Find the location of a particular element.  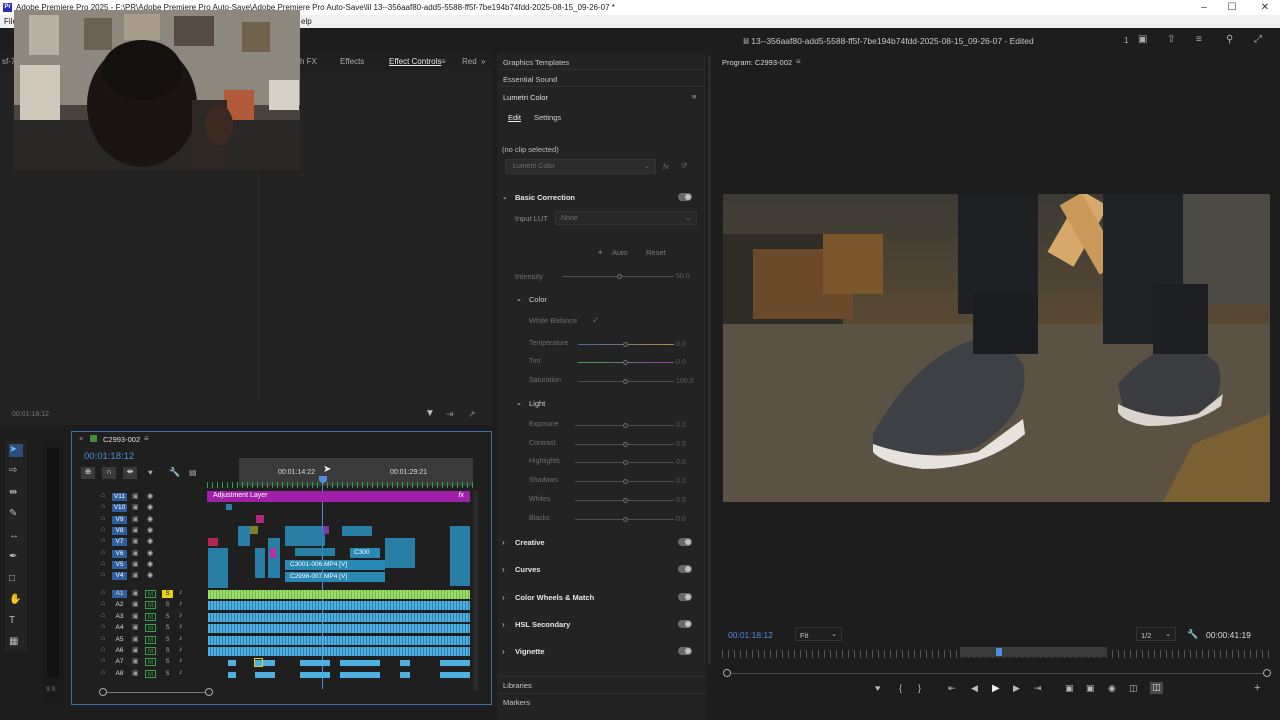

audio-track-label: A3 is located at coordinates (119, 617).